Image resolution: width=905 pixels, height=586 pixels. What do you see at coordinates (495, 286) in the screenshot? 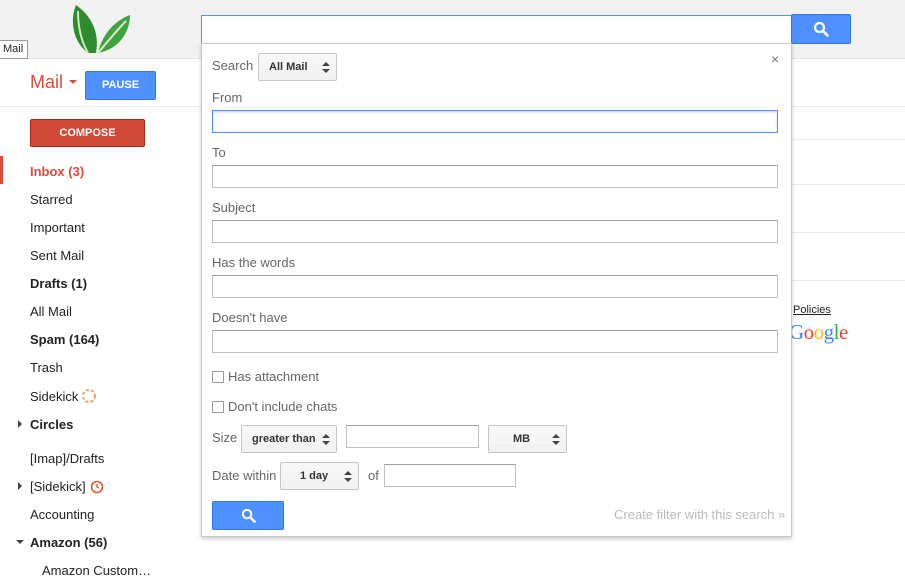
I see `has-words-field` at bounding box center [495, 286].